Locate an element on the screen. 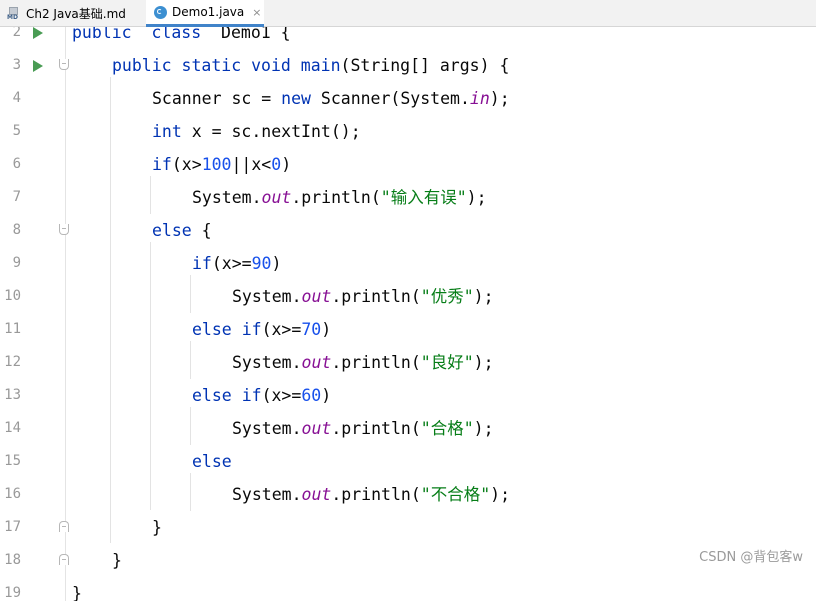 The image size is (816, 601). code-text: System.out.println("合格"); is located at coordinates (363, 428).